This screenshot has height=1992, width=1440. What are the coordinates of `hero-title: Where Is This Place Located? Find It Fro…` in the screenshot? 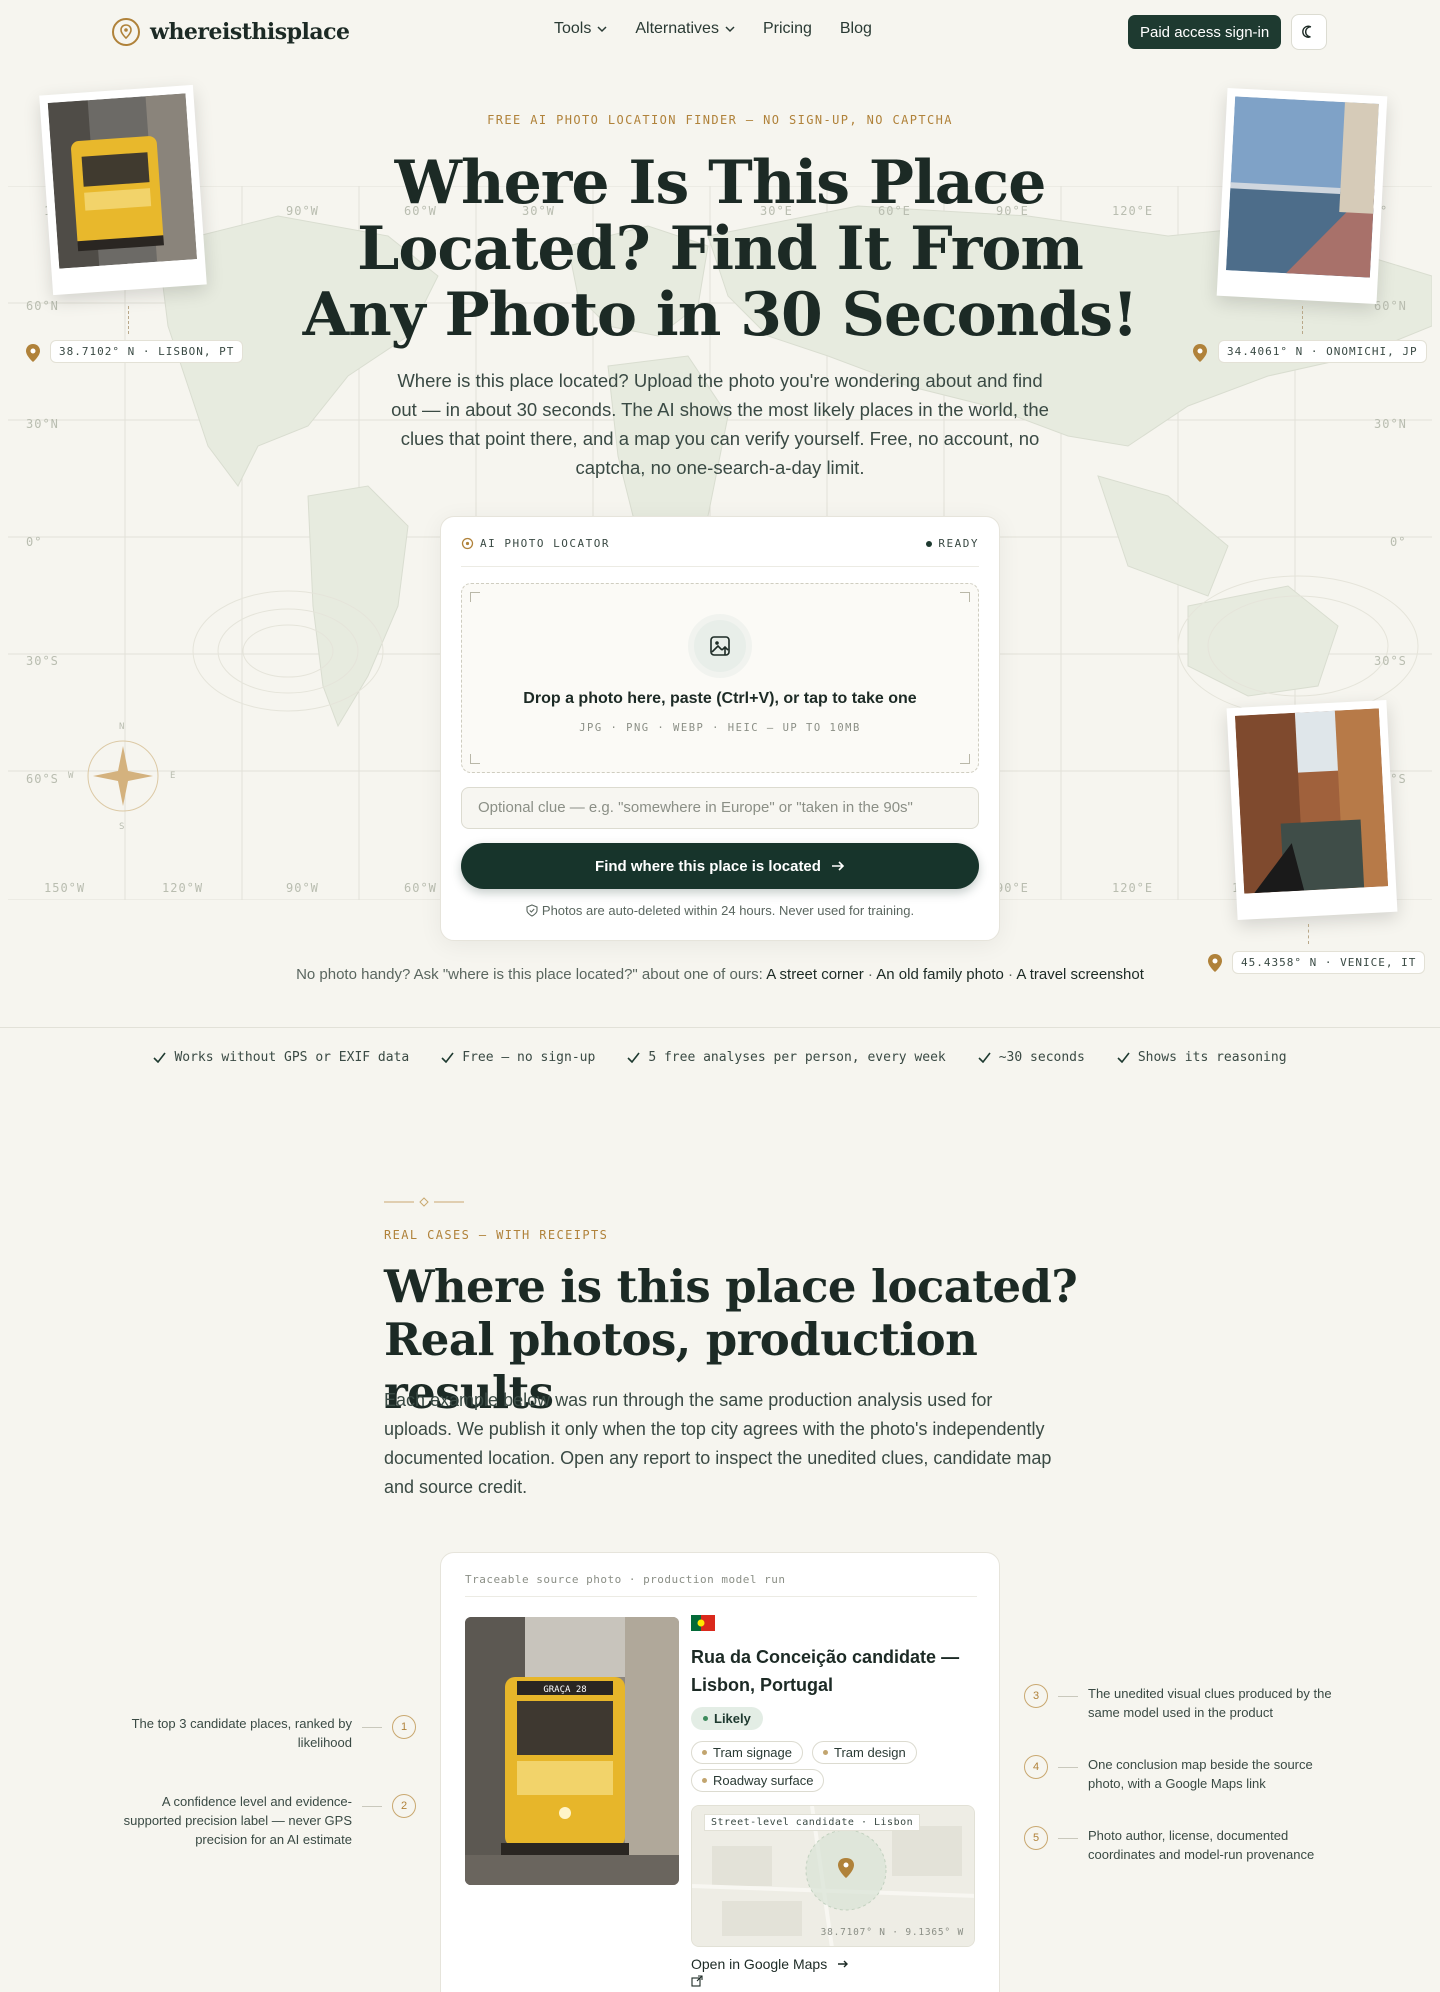 It's located at (720, 249).